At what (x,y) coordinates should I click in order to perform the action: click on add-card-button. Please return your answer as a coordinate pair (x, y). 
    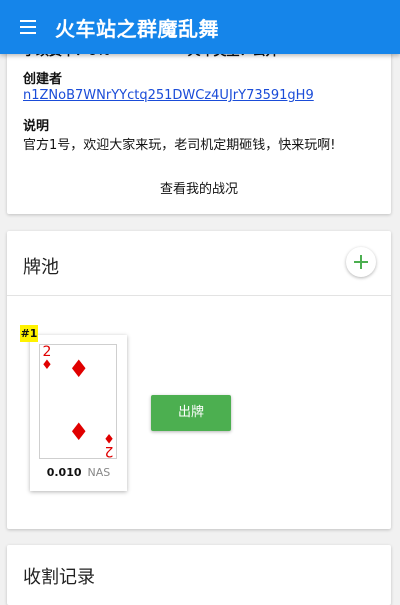
    Looking at the image, I should click on (361, 262).